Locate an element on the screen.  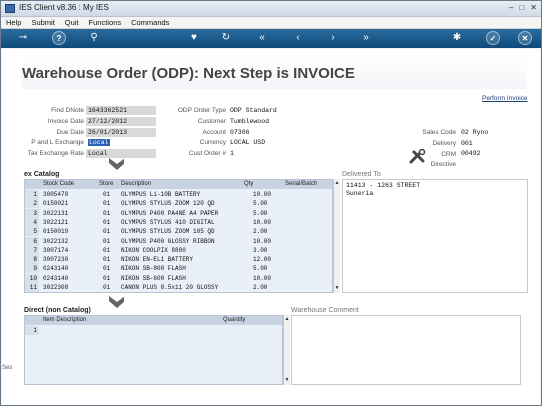
minimize-button: – is located at coordinates (511, 7).